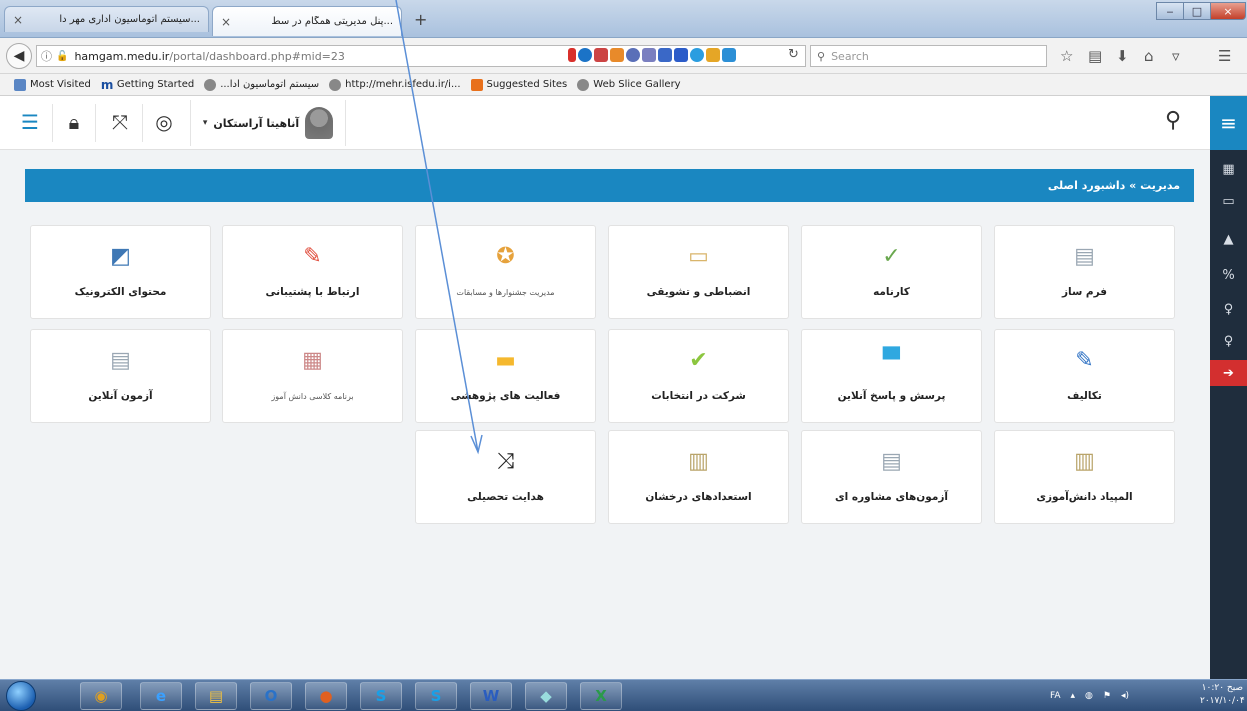 This screenshot has width=1247, height=711. What do you see at coordinates (205, 123) in the screenshot?
I see `chevron-down-icon: ▾` at bounding box center [205, 123].